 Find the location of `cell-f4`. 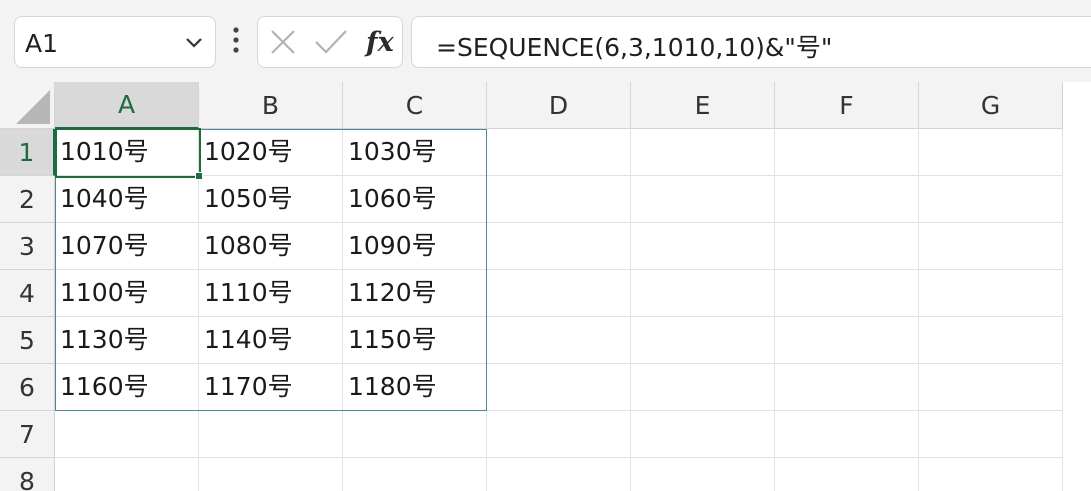

cell-f4 is located at coordinates (847, 293).